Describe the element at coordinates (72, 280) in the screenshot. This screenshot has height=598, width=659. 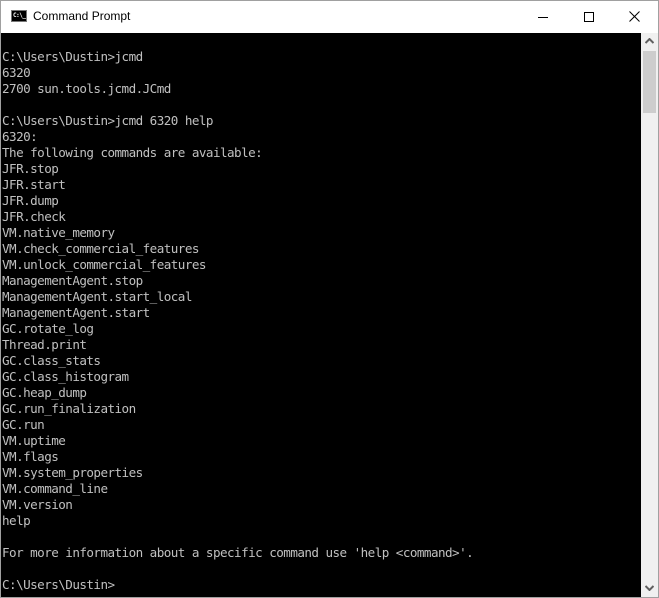
I see `console-line: ManagementAgent.stop` at that location.